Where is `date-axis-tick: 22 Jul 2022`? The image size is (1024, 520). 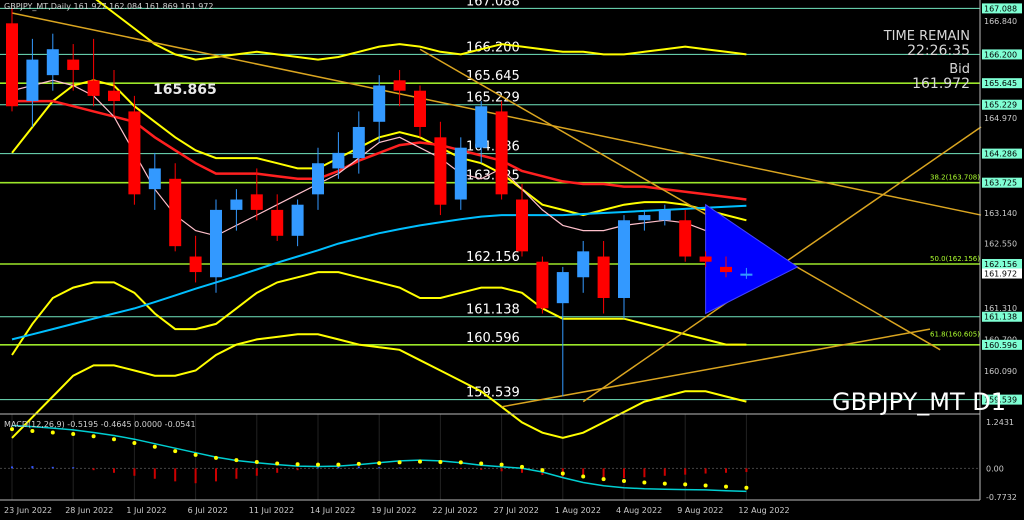
date-axis-tick: 22 Jul 2022 is located at coordinates (454, 510).